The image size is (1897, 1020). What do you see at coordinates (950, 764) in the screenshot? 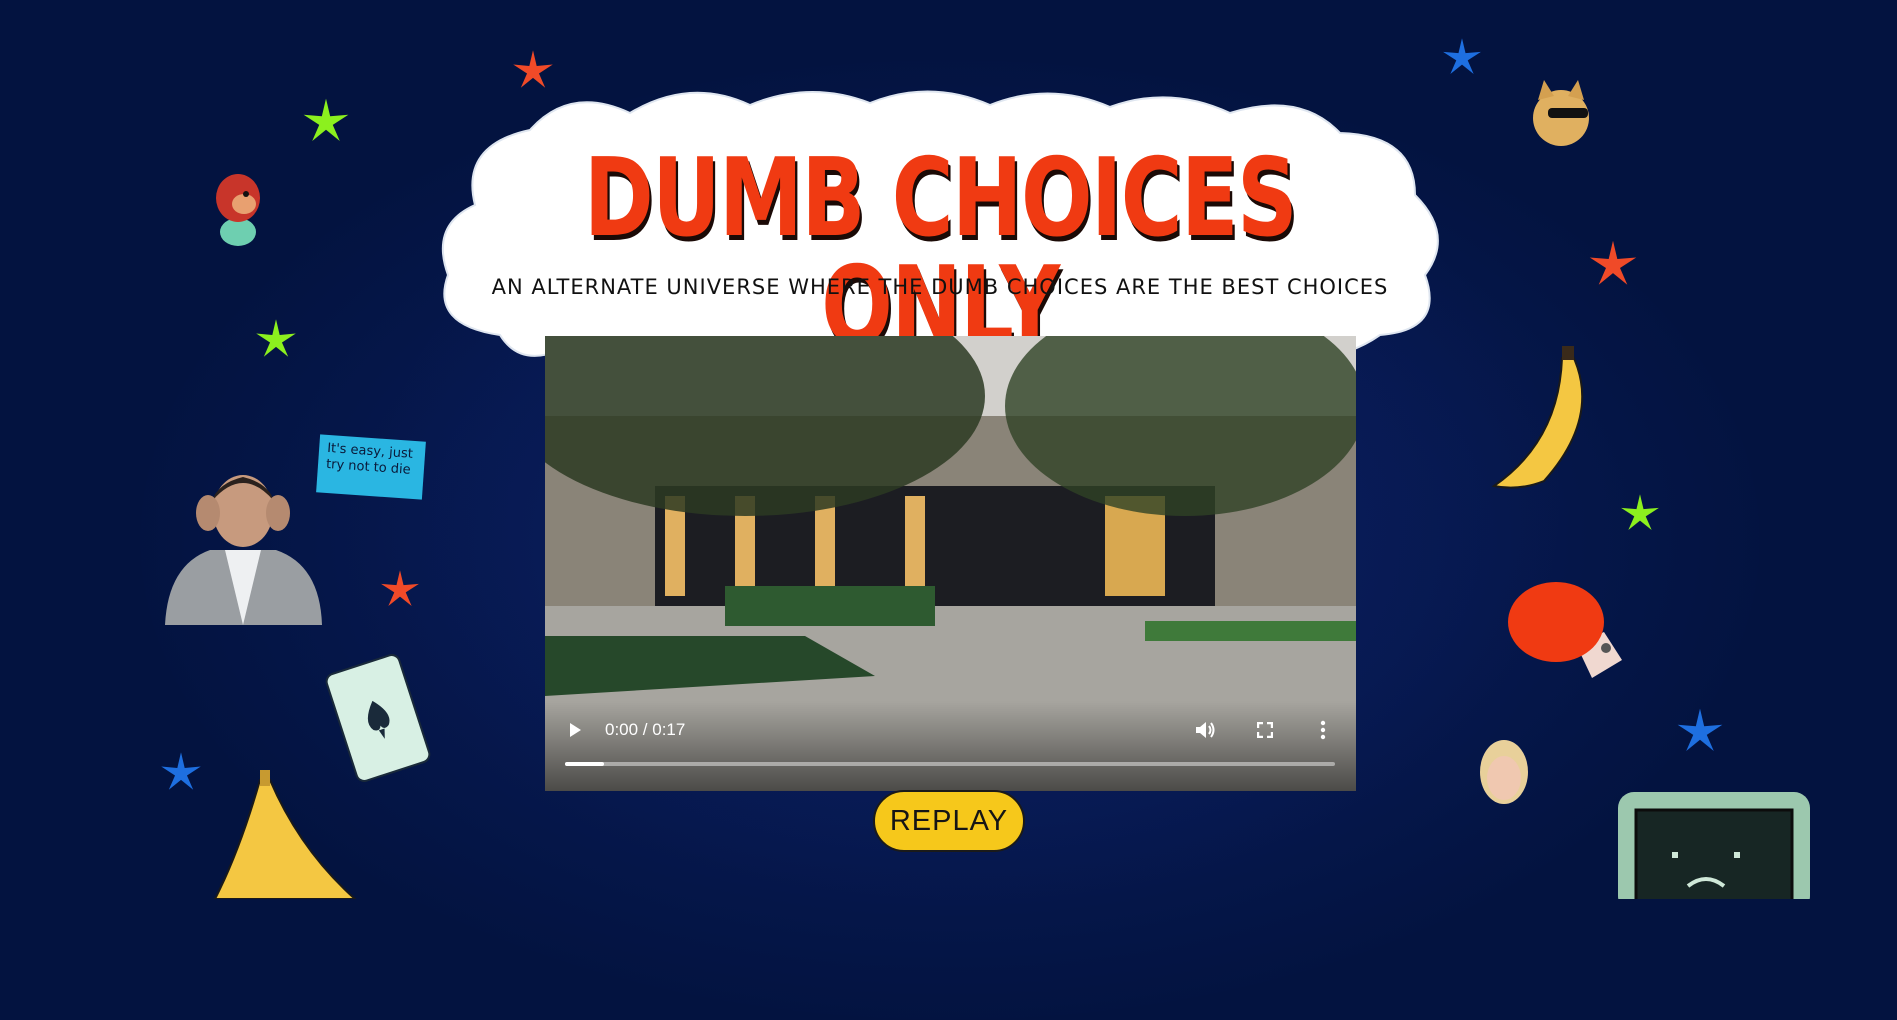
I see `video-progress-bar` at bounding box center [950, 764].